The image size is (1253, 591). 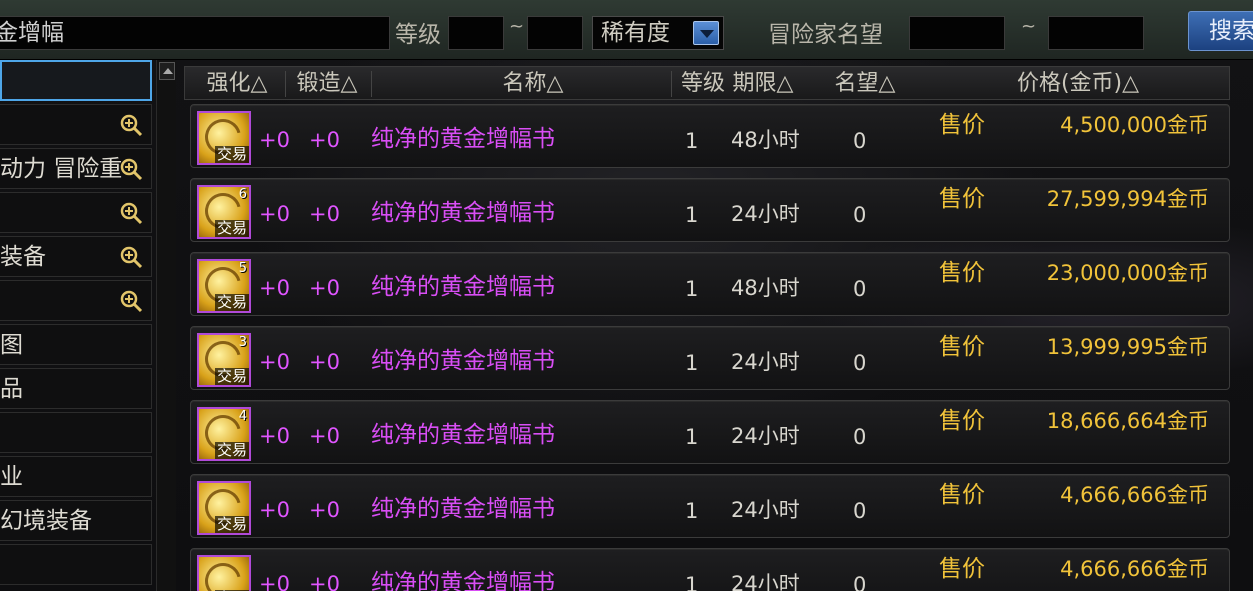 I want to click on level-max-input, so click(x=555, y=33).